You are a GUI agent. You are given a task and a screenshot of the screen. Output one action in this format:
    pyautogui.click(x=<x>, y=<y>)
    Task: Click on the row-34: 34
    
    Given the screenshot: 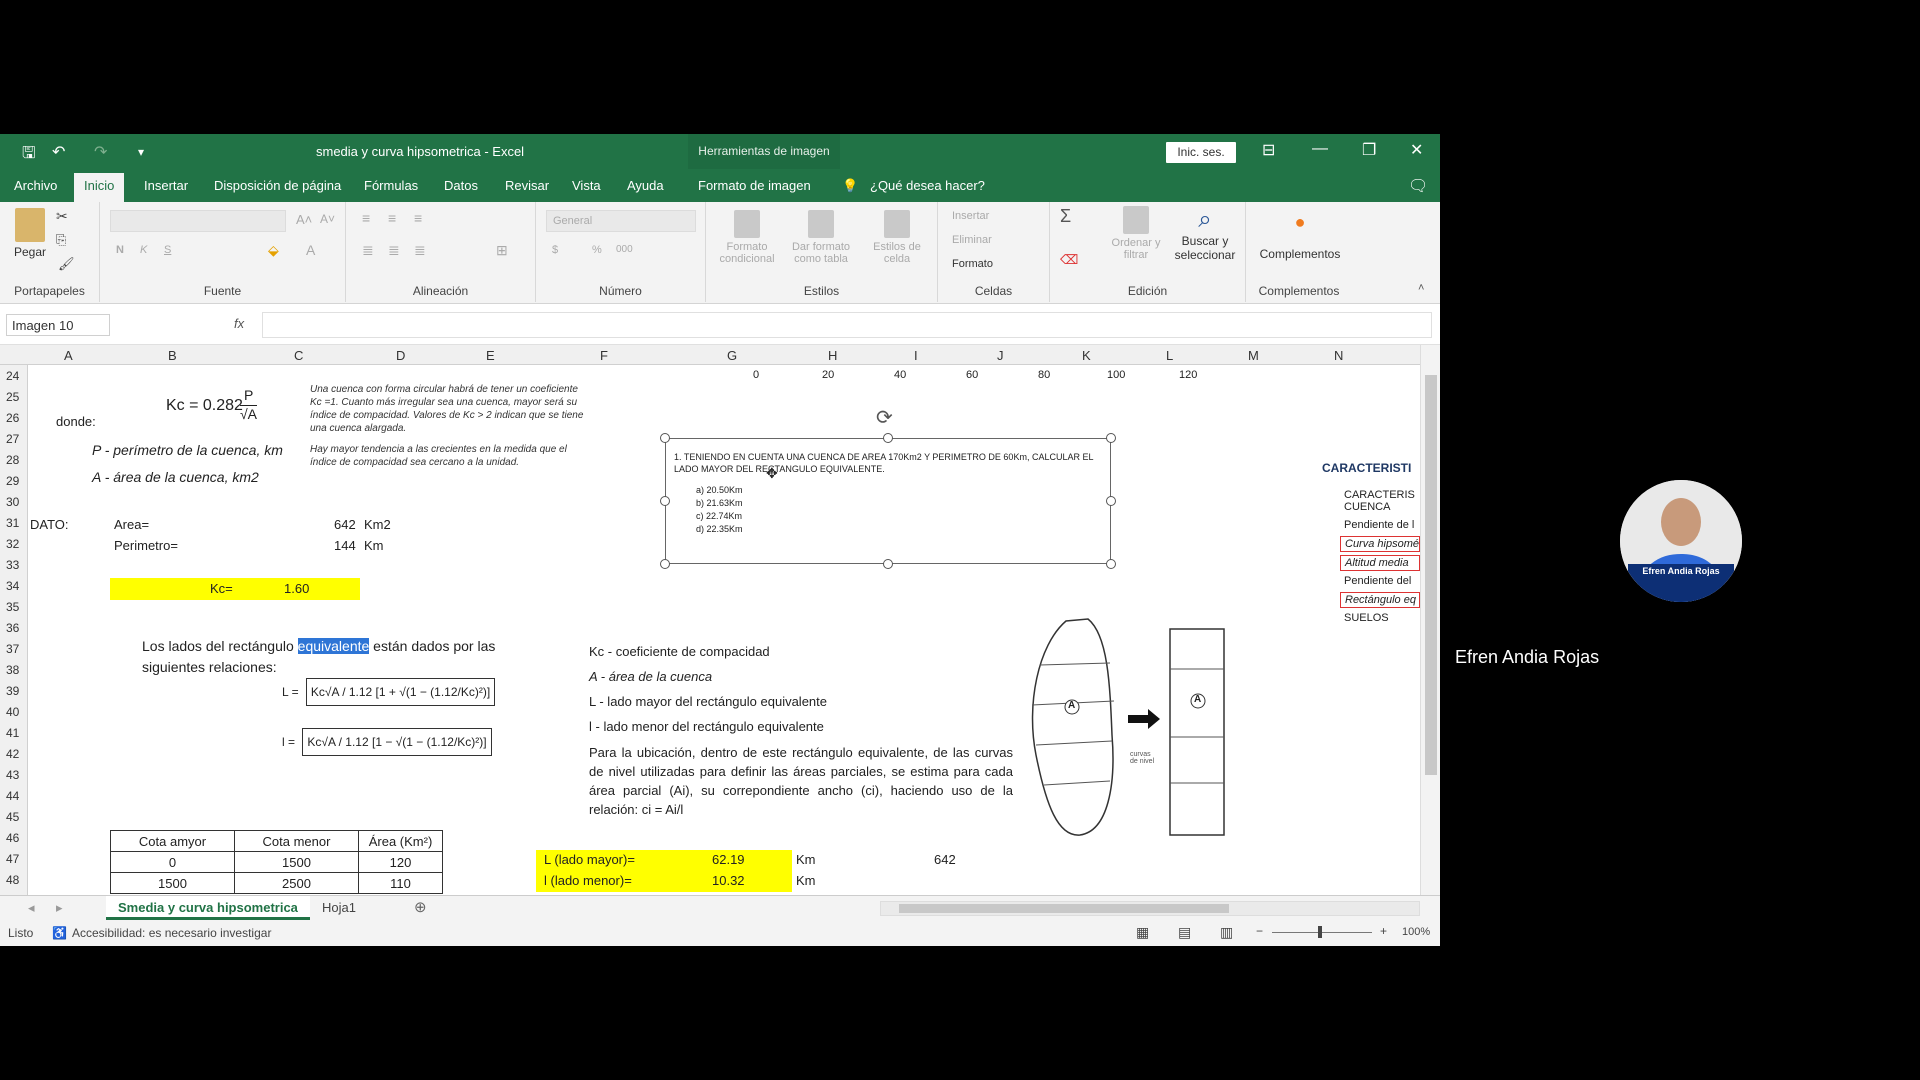 What is the action you would take?
    pyautogui.click(x=12, y=586)
    